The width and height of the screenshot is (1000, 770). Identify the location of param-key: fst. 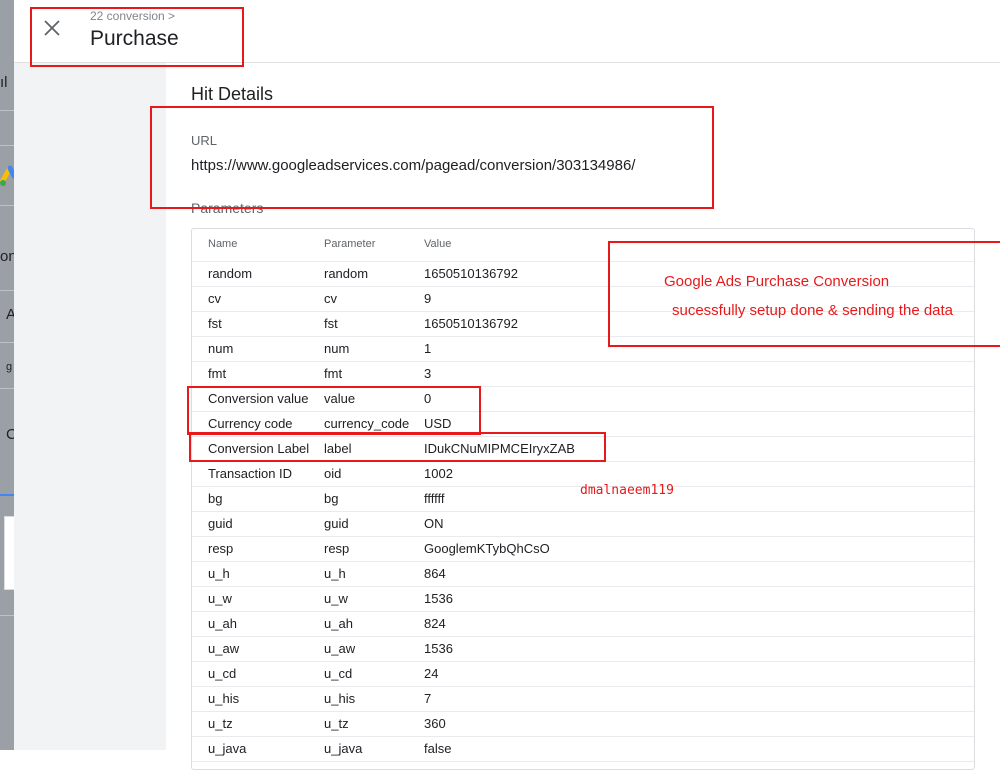
(331, 323).